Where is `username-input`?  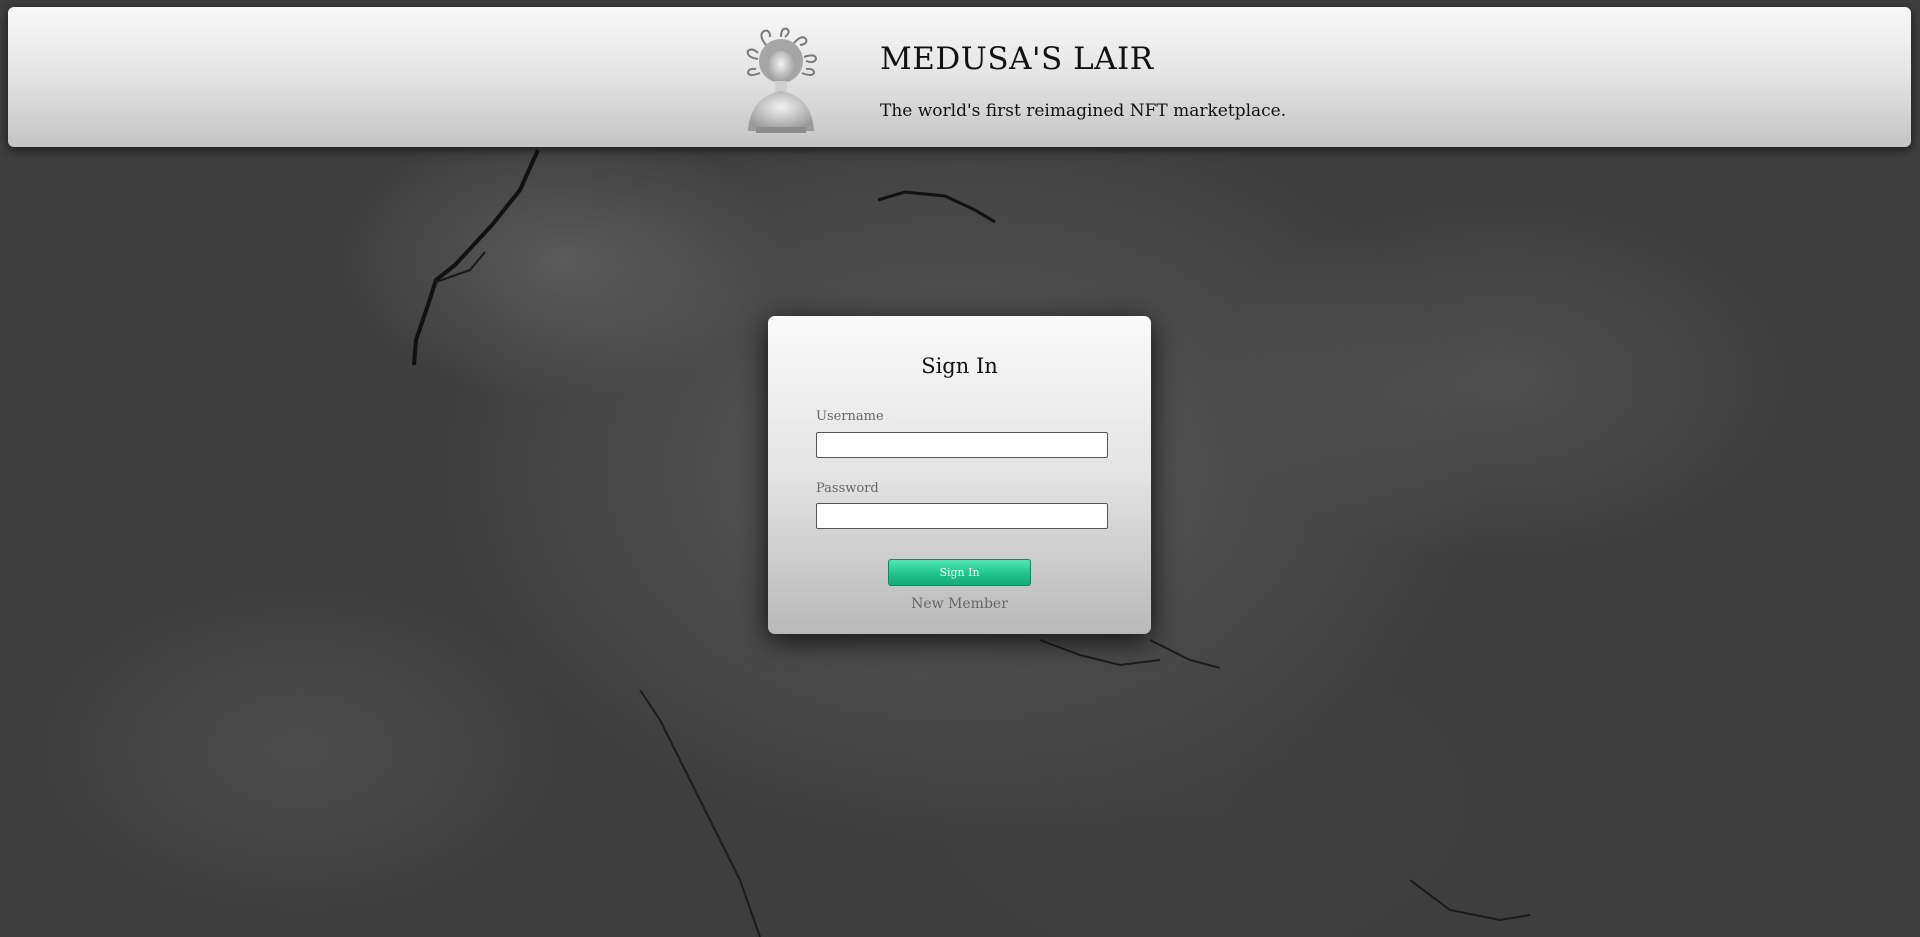
username-input is located at coordinates (962, 445).